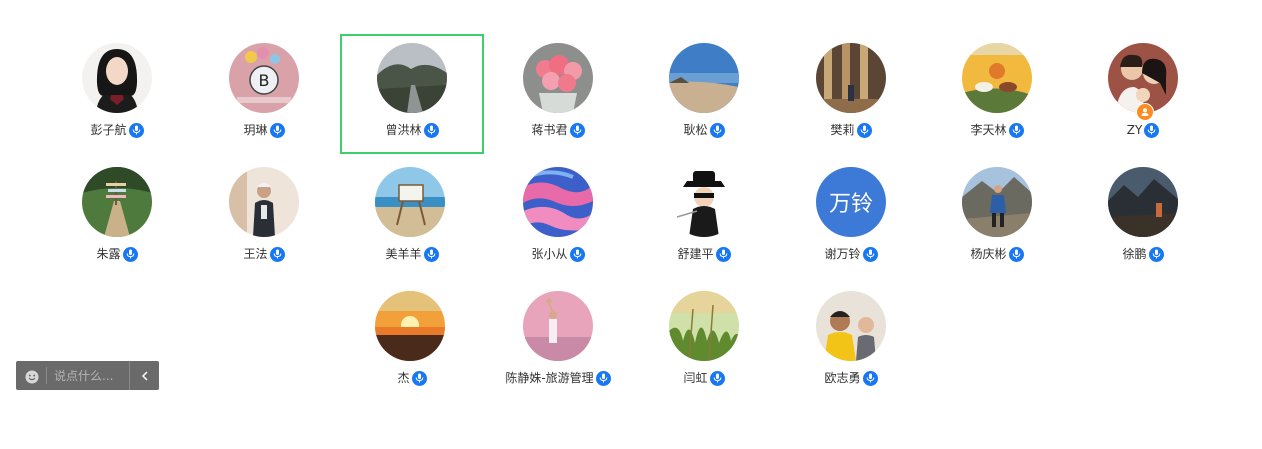  Describe the element at coordinates (108, 254) in the screenshot. I see `participant-name: 朱露` at that location.